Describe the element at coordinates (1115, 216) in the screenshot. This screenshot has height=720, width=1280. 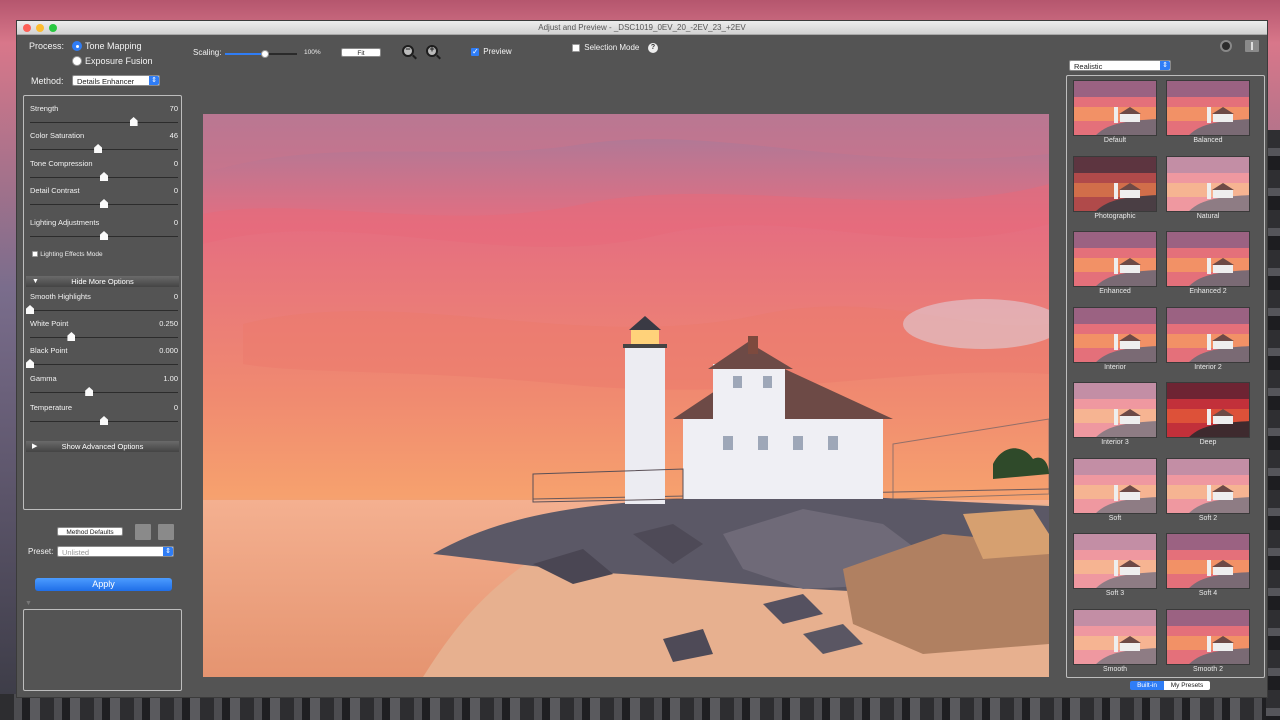
I see `preset-thumbnail-label: Photographic` at that location.